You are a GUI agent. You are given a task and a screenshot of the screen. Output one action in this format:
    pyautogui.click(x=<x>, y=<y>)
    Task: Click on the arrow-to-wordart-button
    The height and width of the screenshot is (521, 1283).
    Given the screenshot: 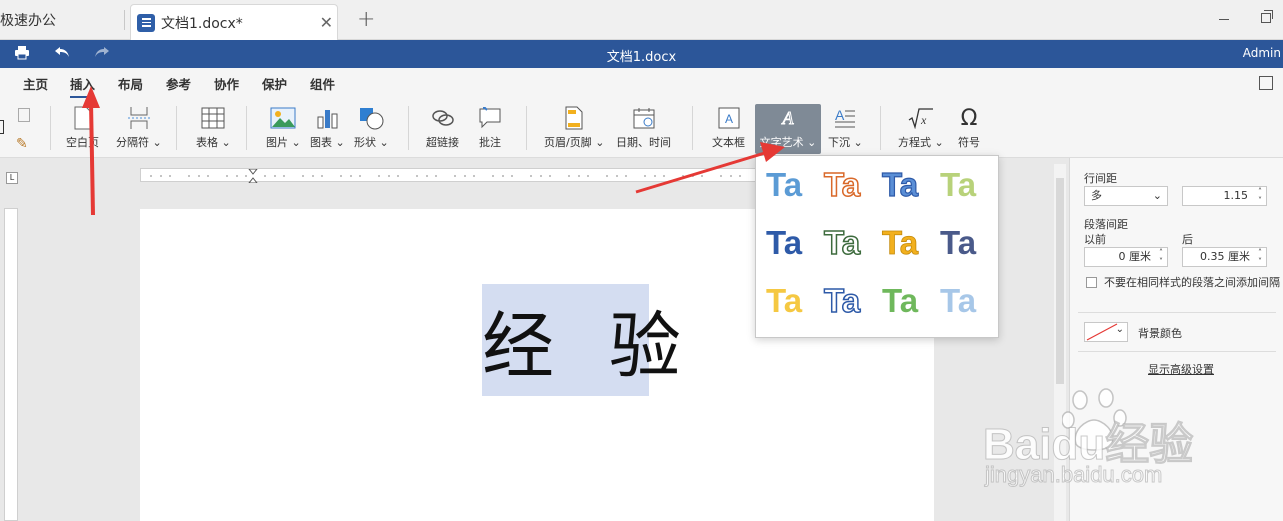 What is the action you would take?
    pyautogui.click(x=710, y=168)
    